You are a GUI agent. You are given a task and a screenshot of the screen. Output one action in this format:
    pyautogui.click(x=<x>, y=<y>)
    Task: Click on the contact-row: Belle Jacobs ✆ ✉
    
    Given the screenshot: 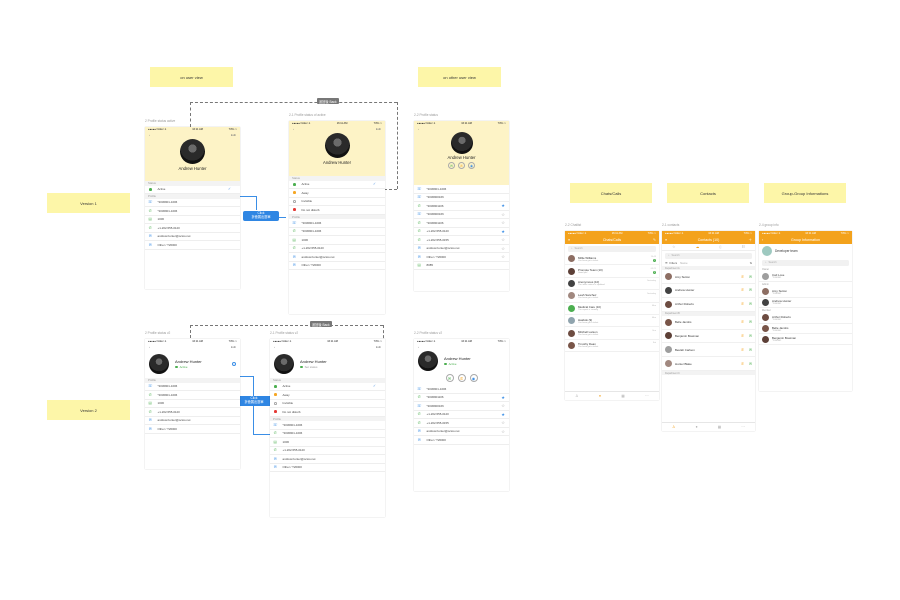 What is the action you would take?
    pyautogui.click(x=708, y=323)
    